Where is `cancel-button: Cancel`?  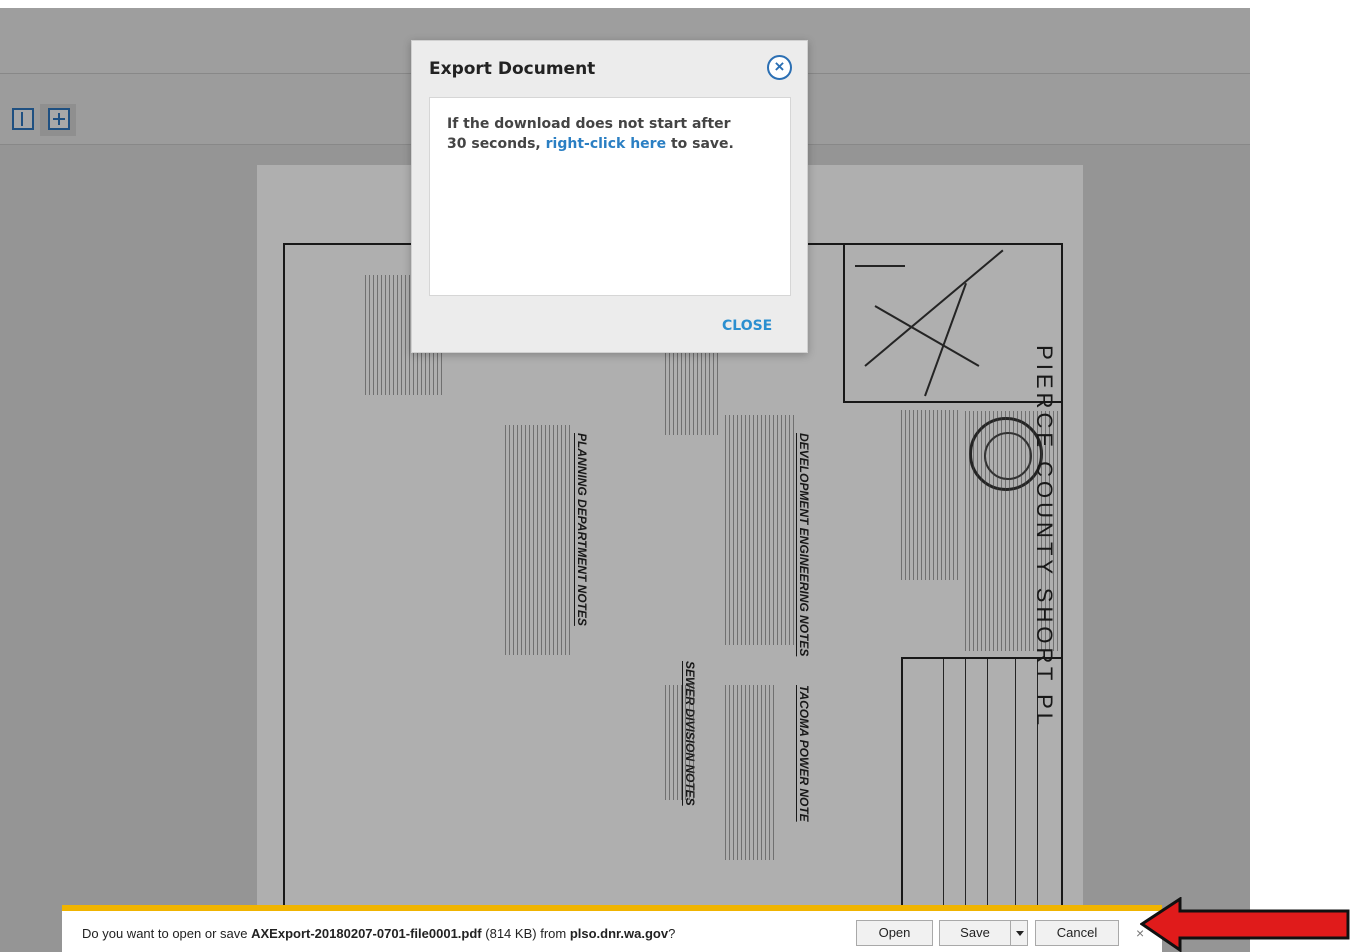
cancel-button: Cancel is located at coordinates (1077, 933).